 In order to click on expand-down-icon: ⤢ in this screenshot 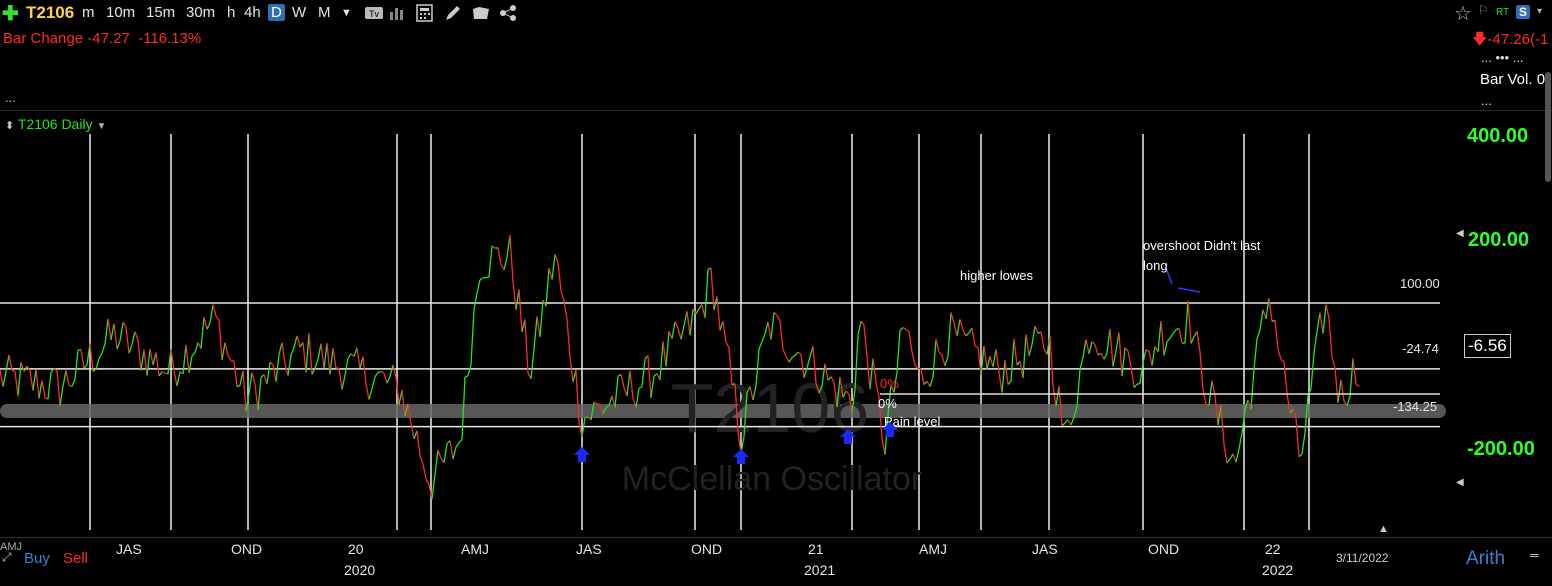, I will do `click(7, 557)`.